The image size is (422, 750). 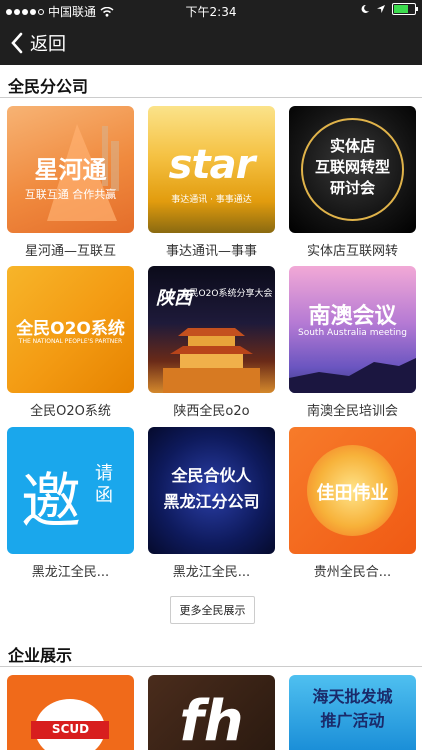 I want to click on section-title-enterprise: 企业展示, so click(x=40, y=655).